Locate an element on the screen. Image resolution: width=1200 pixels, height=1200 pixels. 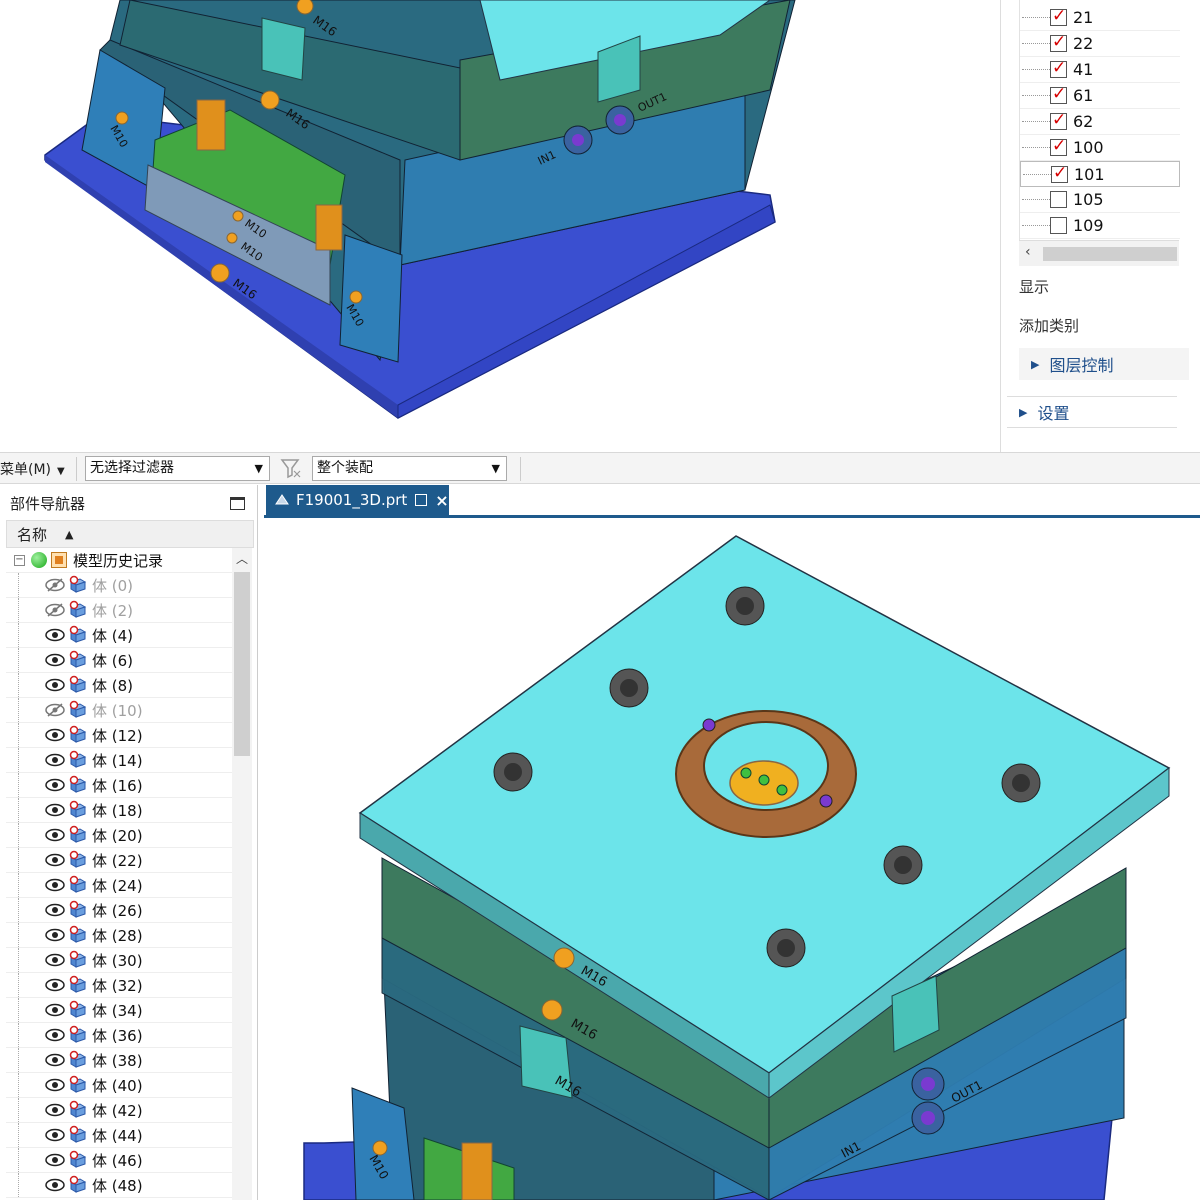
body-node: 体 (46) is located at coordinates (119, 1160).